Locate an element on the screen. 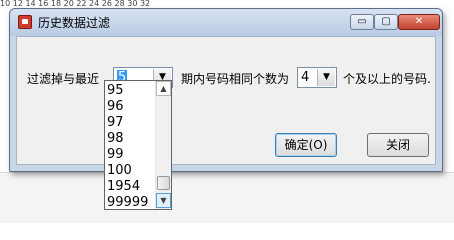 The height and width of the screenshot is (240, 454). same-count-value: 4 is located at coordinates (305, 77).